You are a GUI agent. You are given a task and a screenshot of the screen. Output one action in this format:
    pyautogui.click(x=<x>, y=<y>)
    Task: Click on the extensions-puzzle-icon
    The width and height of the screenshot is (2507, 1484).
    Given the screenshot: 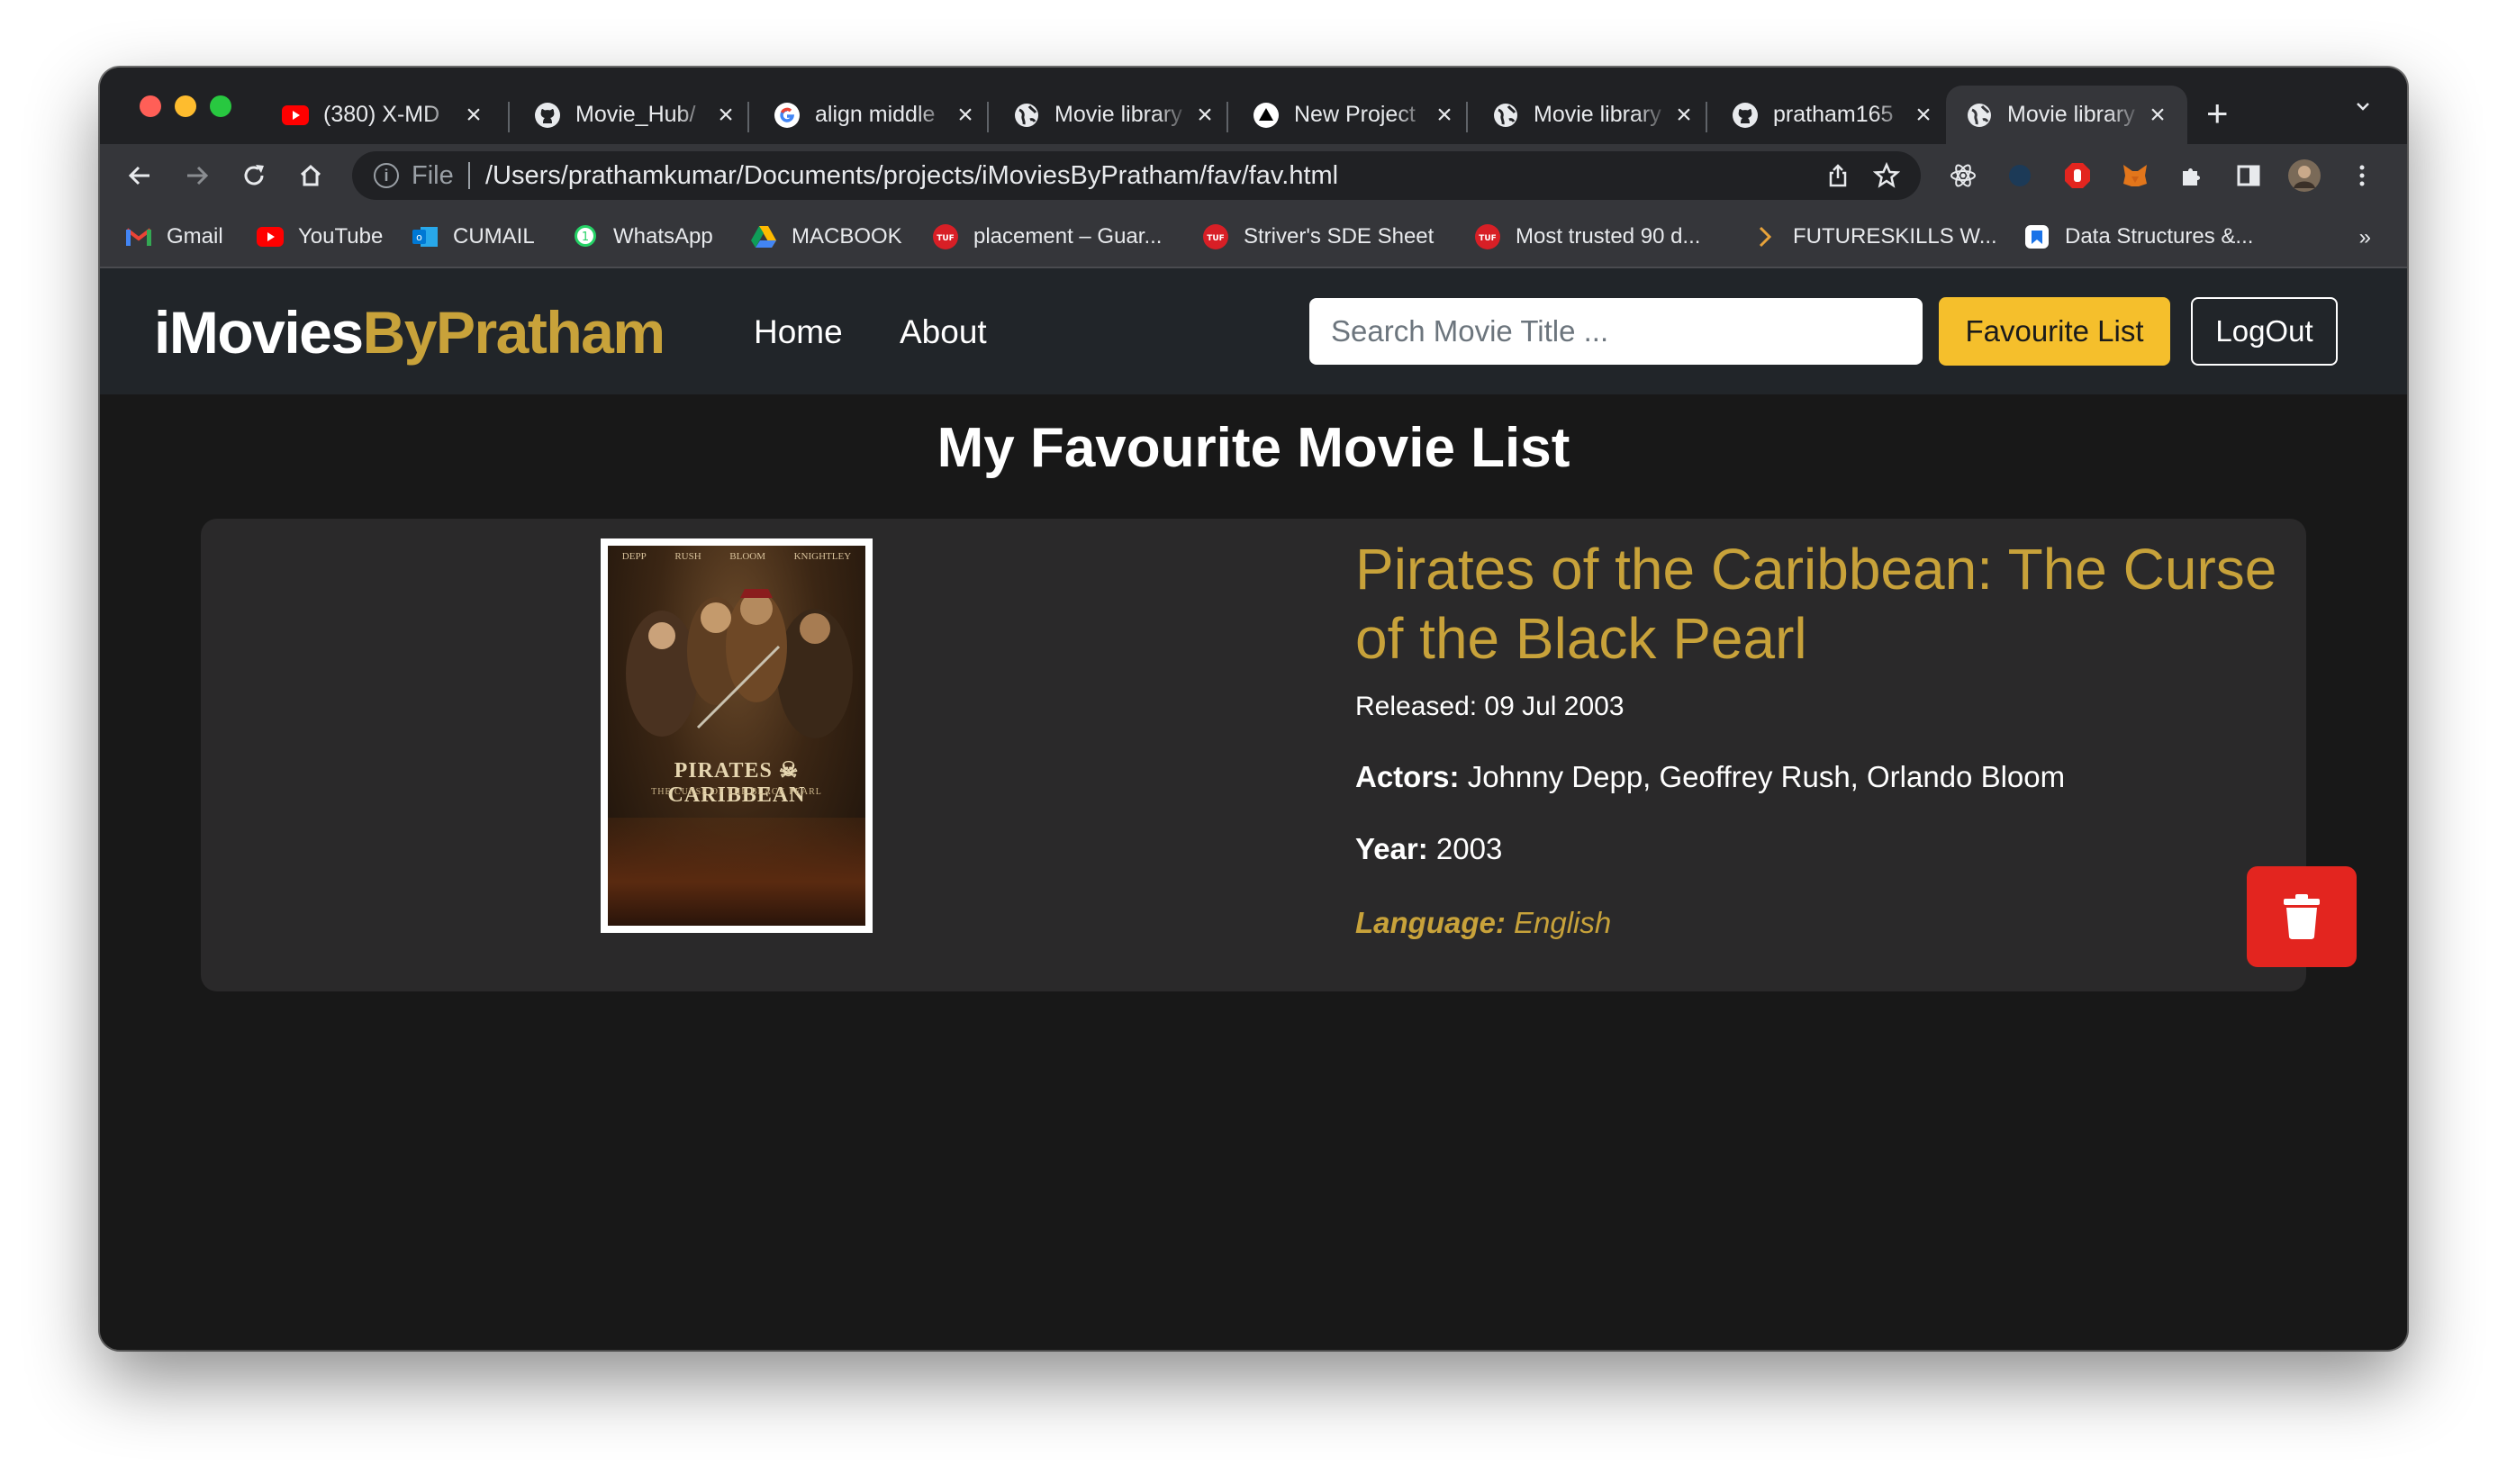 What is the action you would take?
    pyautogui.click(x=2192, y=176)
    